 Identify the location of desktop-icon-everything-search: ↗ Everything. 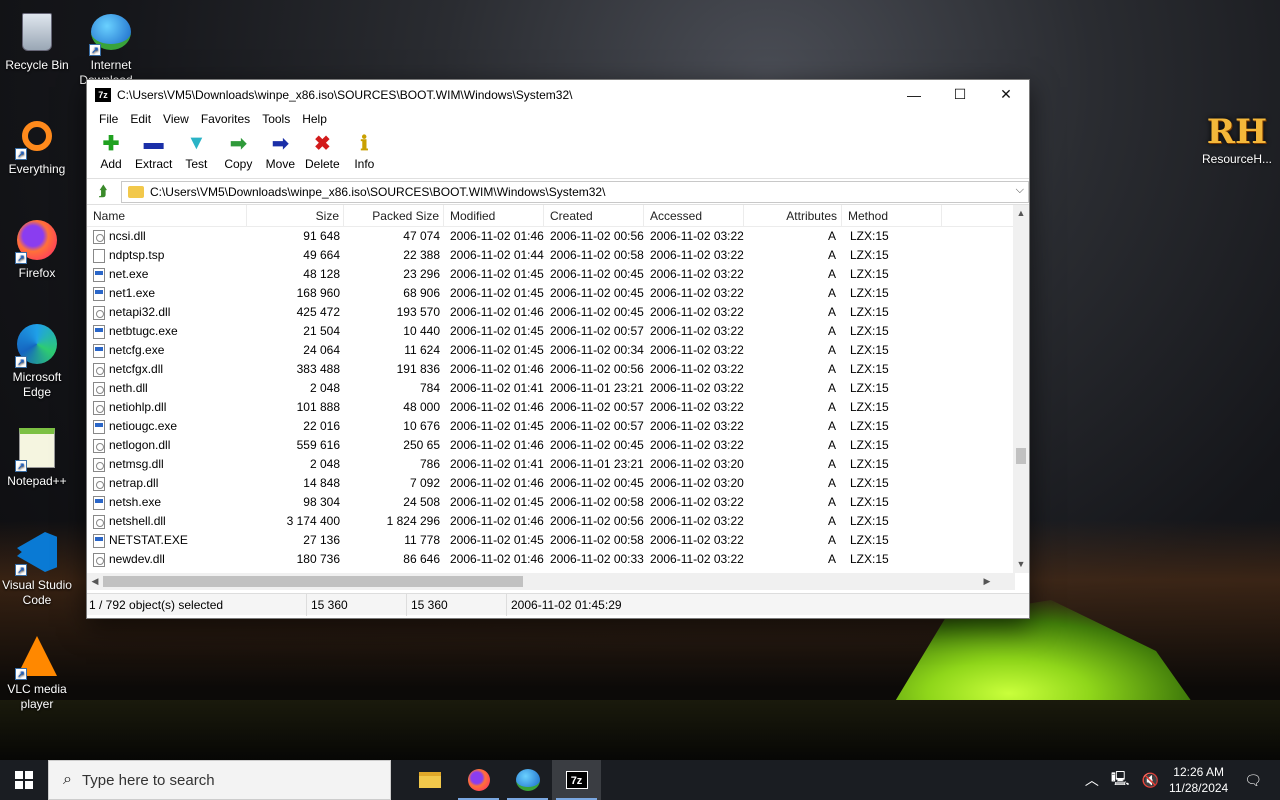
(37, 144).